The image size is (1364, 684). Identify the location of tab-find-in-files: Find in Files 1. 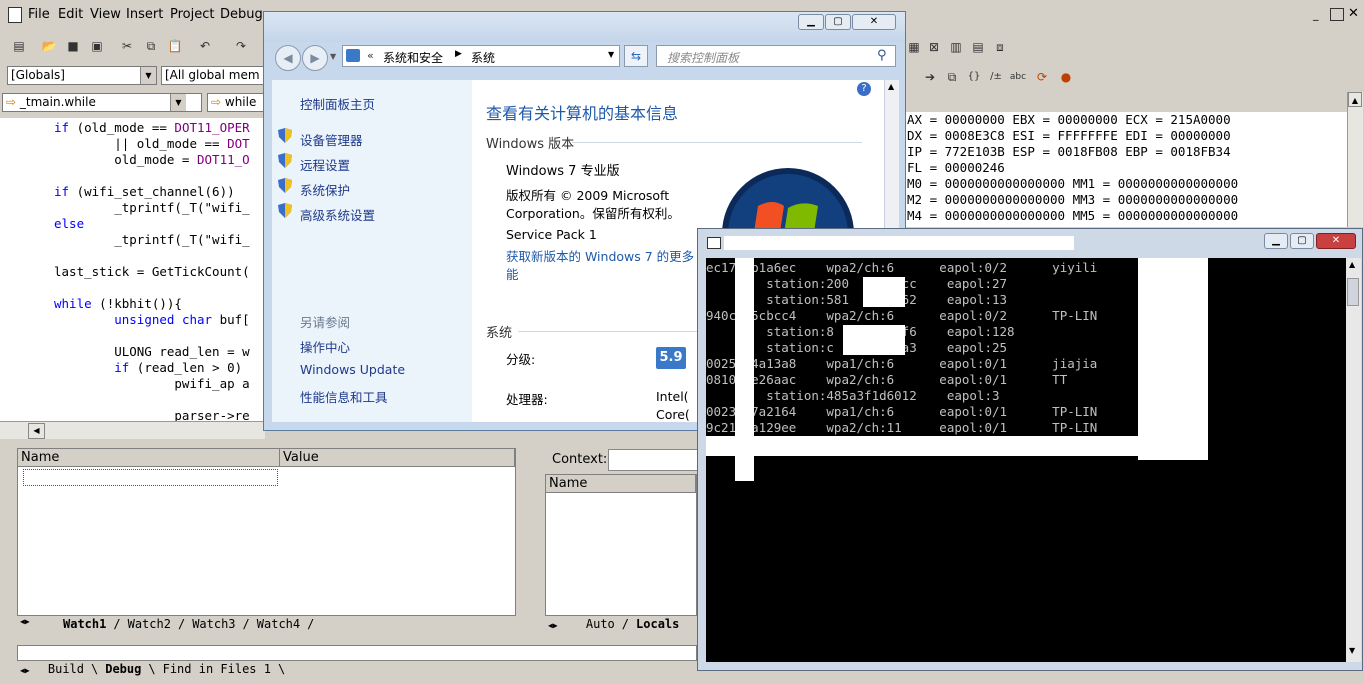
(217, 669).